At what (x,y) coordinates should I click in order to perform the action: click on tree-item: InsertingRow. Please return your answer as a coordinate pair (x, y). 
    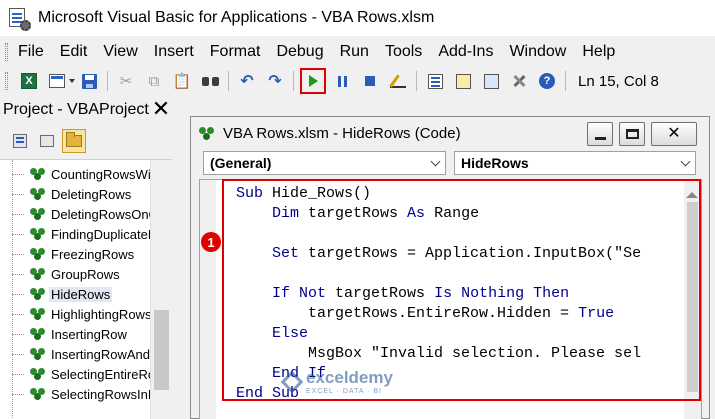
    Looking at the image, I should click on (64, 334).